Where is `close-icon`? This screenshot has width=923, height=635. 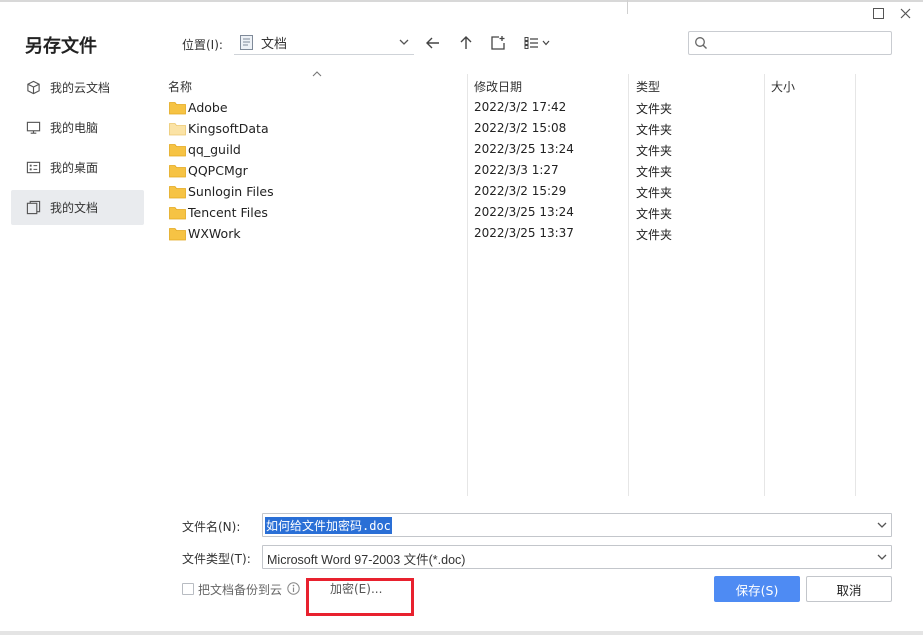
close-icon is located at coordinates (905, 13).